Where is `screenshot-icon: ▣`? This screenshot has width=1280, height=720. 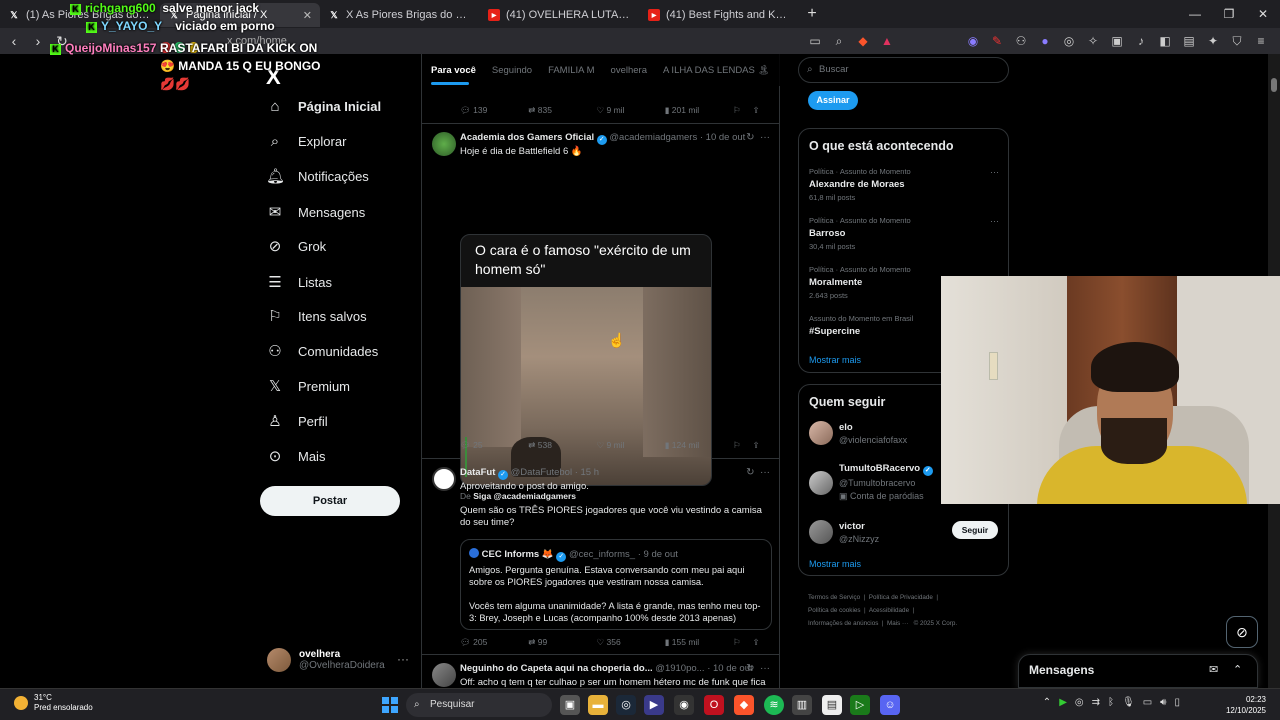 screenshot-icon: ▣ is located at coordinates (1117, 41).